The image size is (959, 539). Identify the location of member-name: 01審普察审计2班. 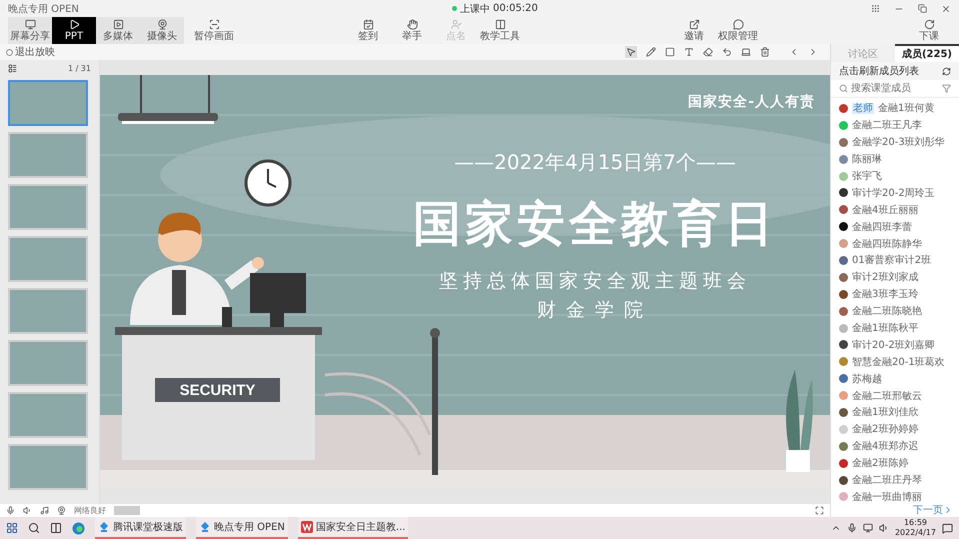
(892, 260).